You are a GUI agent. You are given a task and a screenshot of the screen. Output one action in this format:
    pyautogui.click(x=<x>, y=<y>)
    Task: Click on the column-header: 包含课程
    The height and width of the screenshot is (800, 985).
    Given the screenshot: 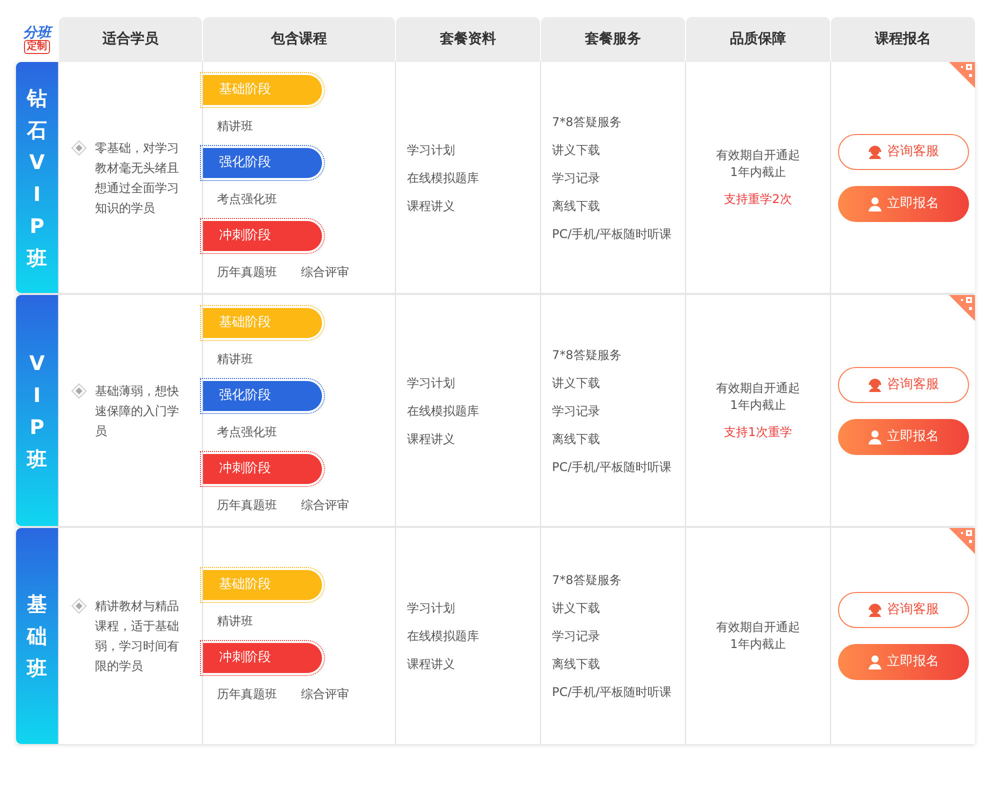 What is the action you would take?
    pyautogui.click(x=299, y=39)
    